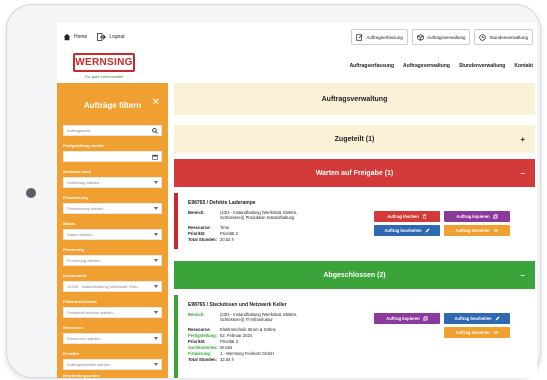 The width and height of the screenshot is (547, 380). What do you see at coordinates (508, 37) in the screenshot?
I see `stundenverwaltung-label: Stundenverwaltung` at bounding box center [508, 37].